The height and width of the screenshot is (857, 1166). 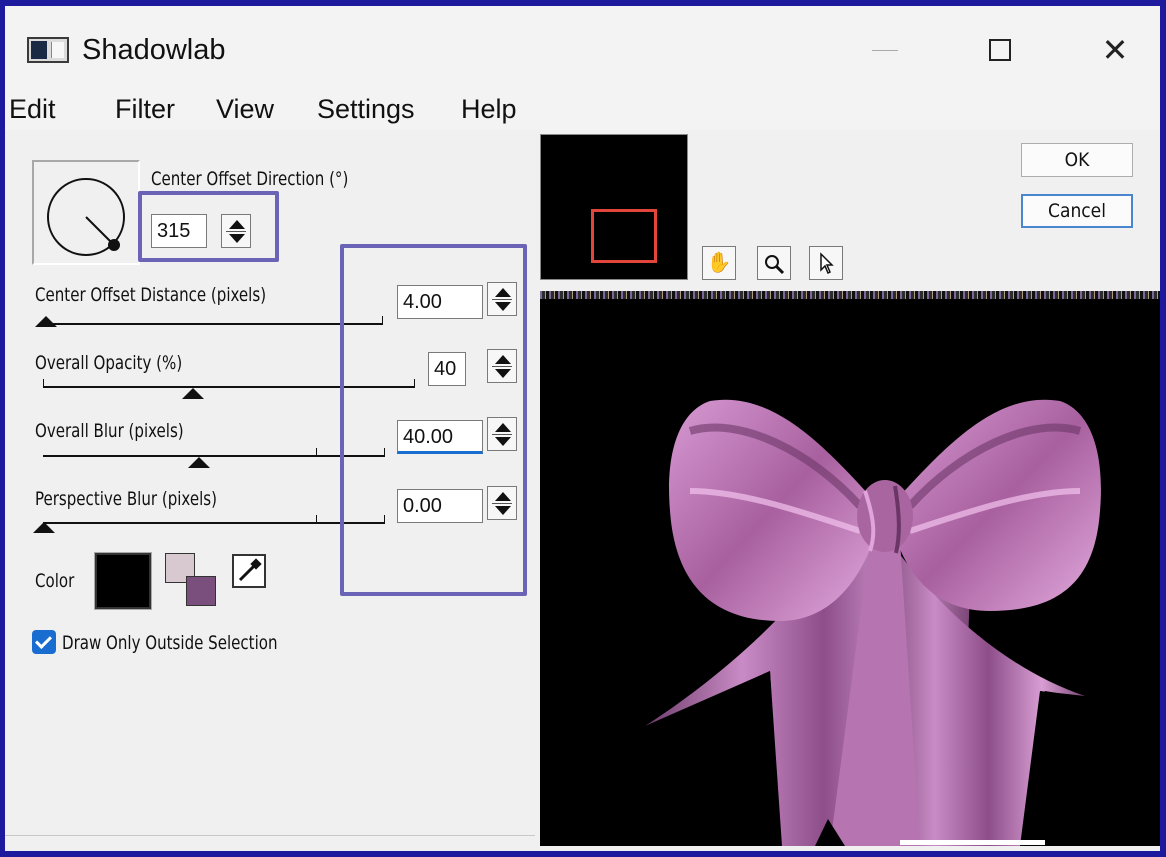 What do you see at coordinates (366, 109) in the screenshot?
I see `menu-settings: Settings` at bounding box center [366, 109].